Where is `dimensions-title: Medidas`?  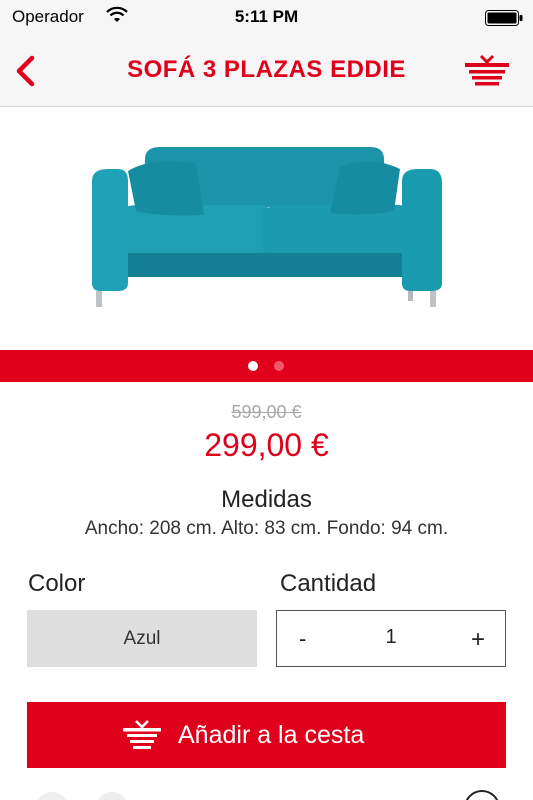 dimensions-title: Medidas is located at coordinates (266, 499).